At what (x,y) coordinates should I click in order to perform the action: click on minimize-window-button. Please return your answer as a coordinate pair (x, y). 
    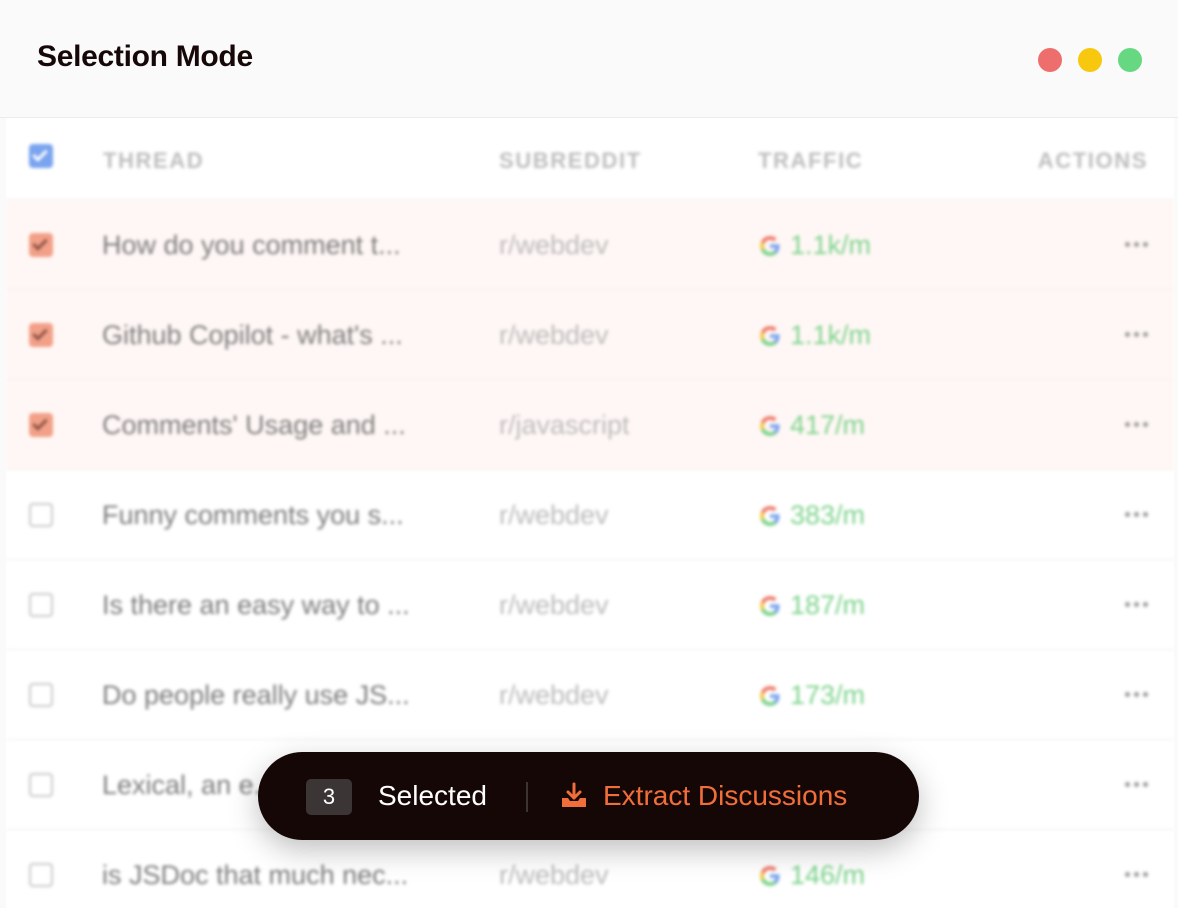
    Looking at the image, I should click on (1090, 60).